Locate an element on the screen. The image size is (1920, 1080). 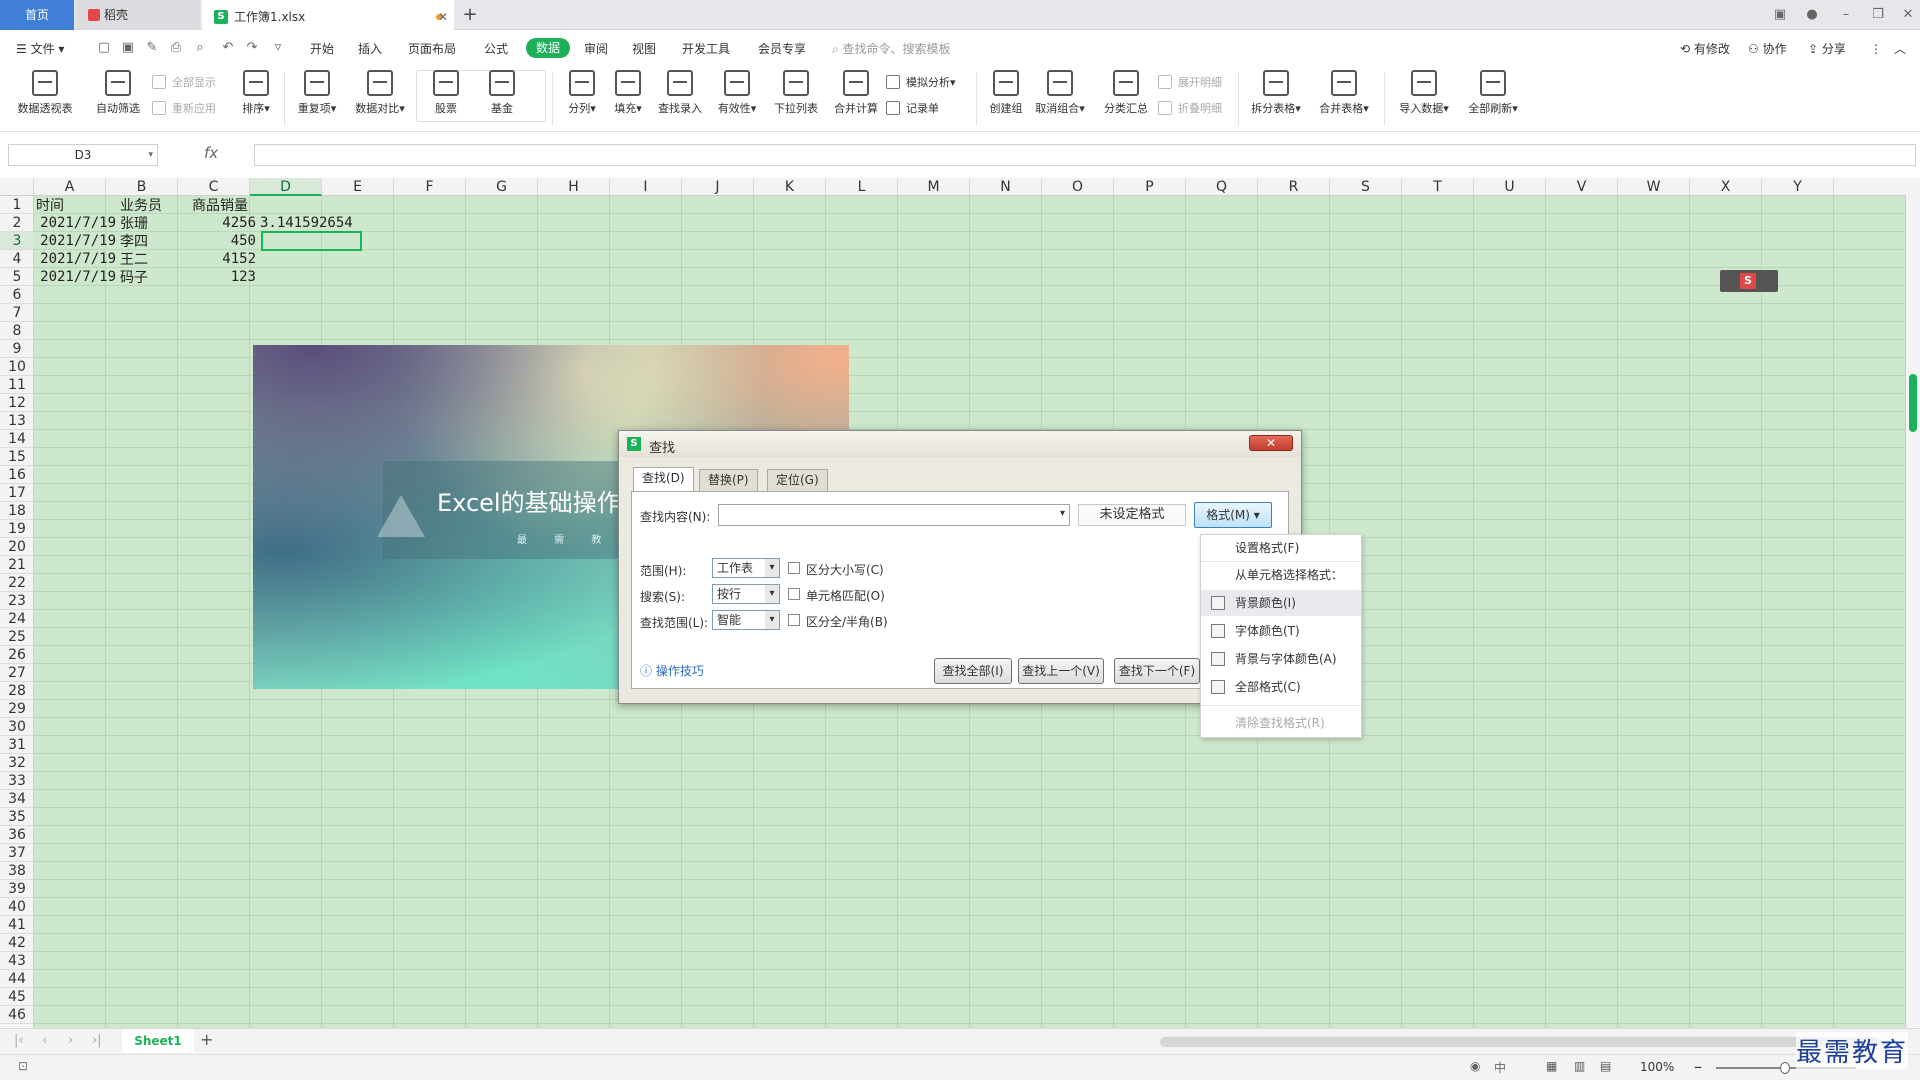
ime-toolbar: S is located at coordinates (1749, 281).